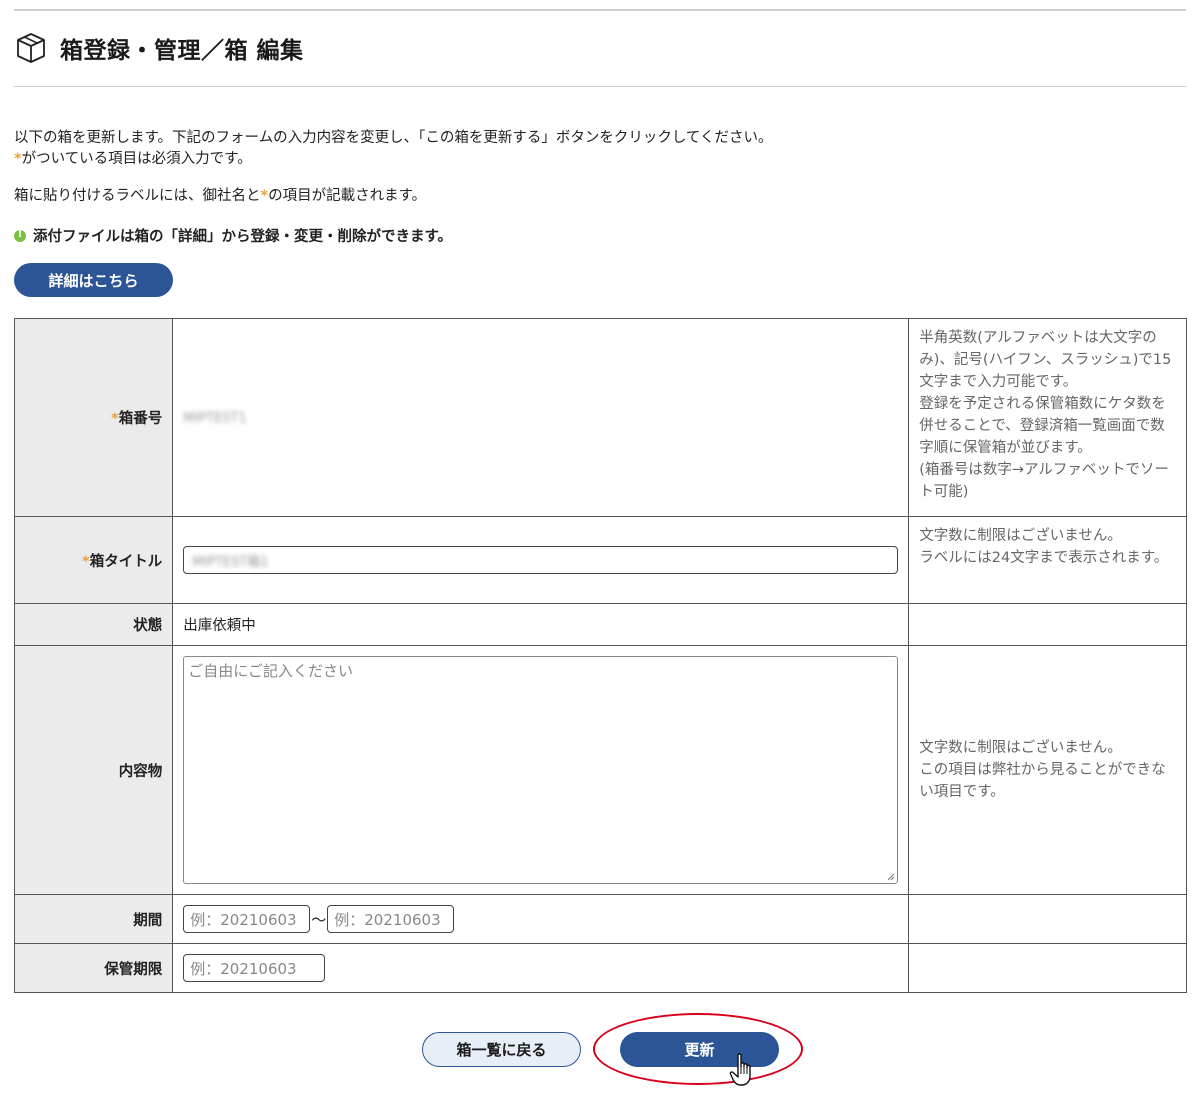 This screenshot has width=1200, height=1104. Describe the element at coordinates (393, 159) in the screenshot. I see `intro-line-2: *がついている項目は必須入力です。` at that location.